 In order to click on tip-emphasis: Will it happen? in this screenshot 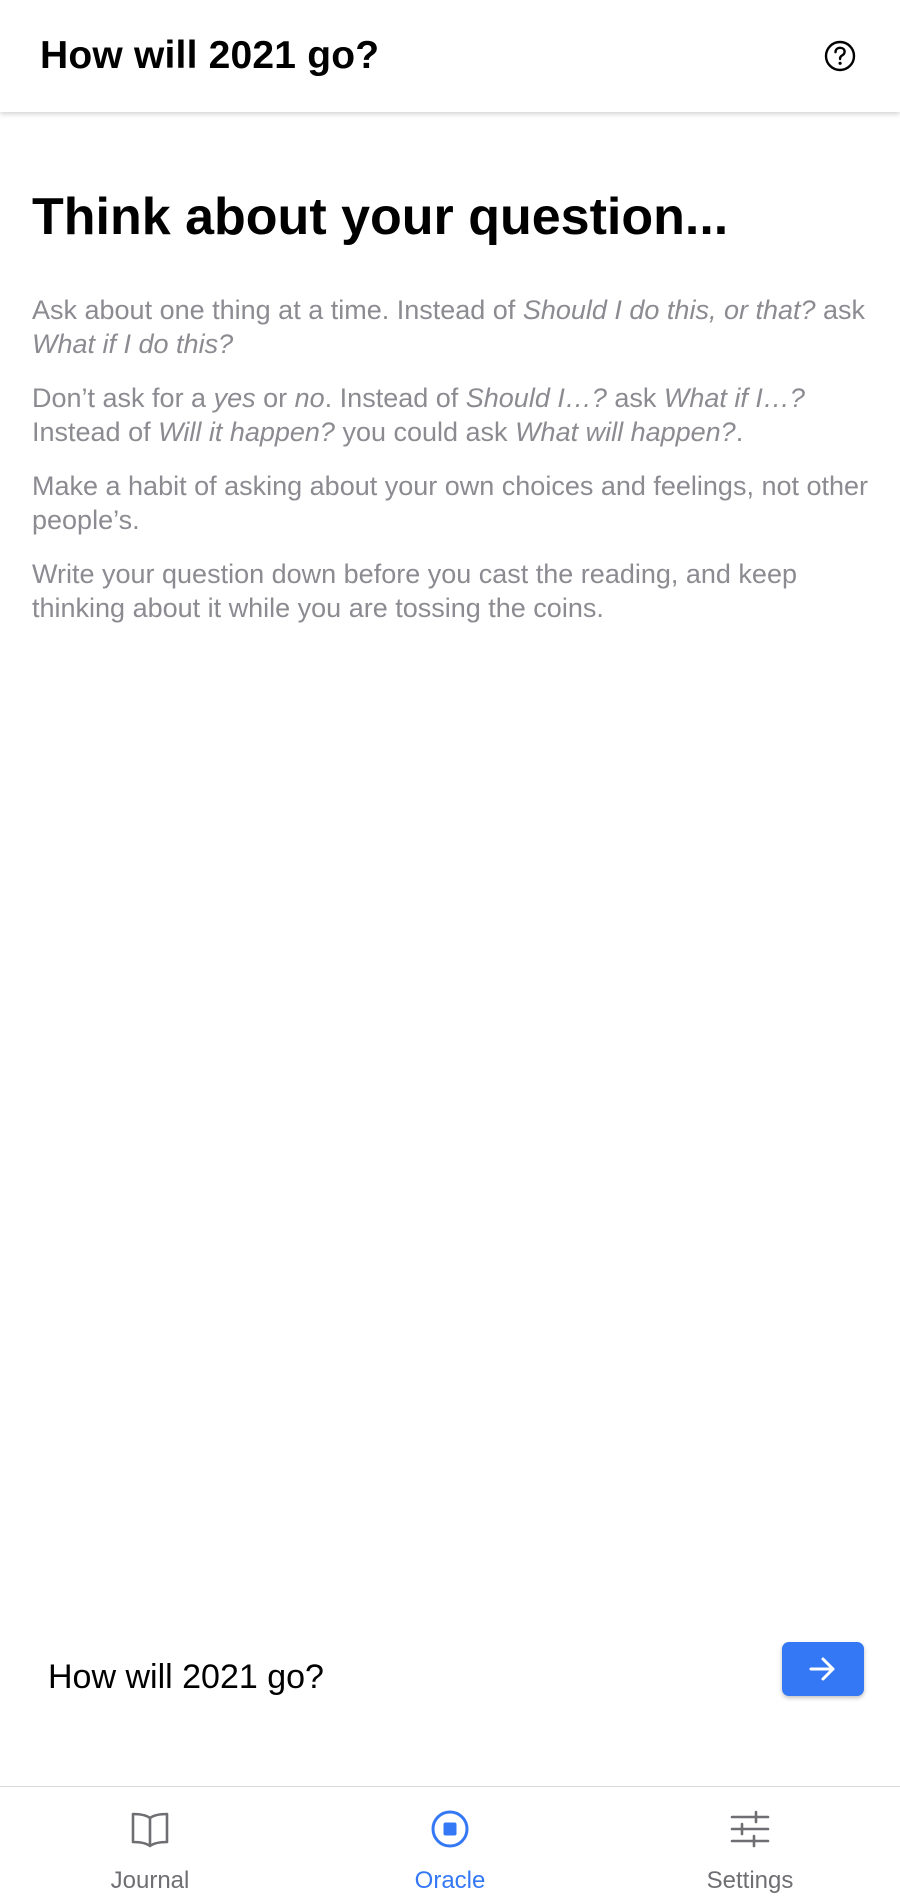, I will do `click(246, 432)`.